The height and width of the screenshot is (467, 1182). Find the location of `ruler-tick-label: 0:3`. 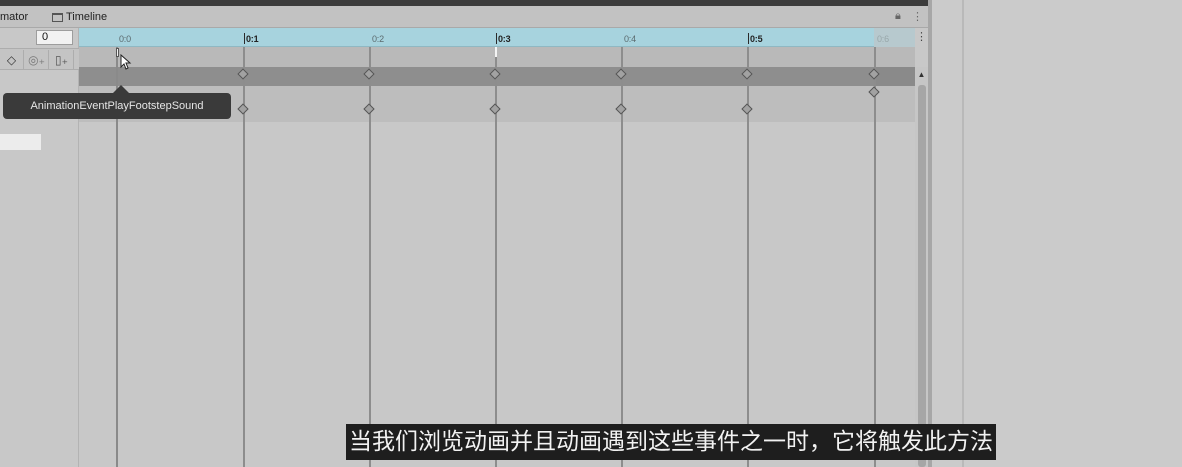

ruler-tick-label: 0:3 is located at coordinates (504, 39).